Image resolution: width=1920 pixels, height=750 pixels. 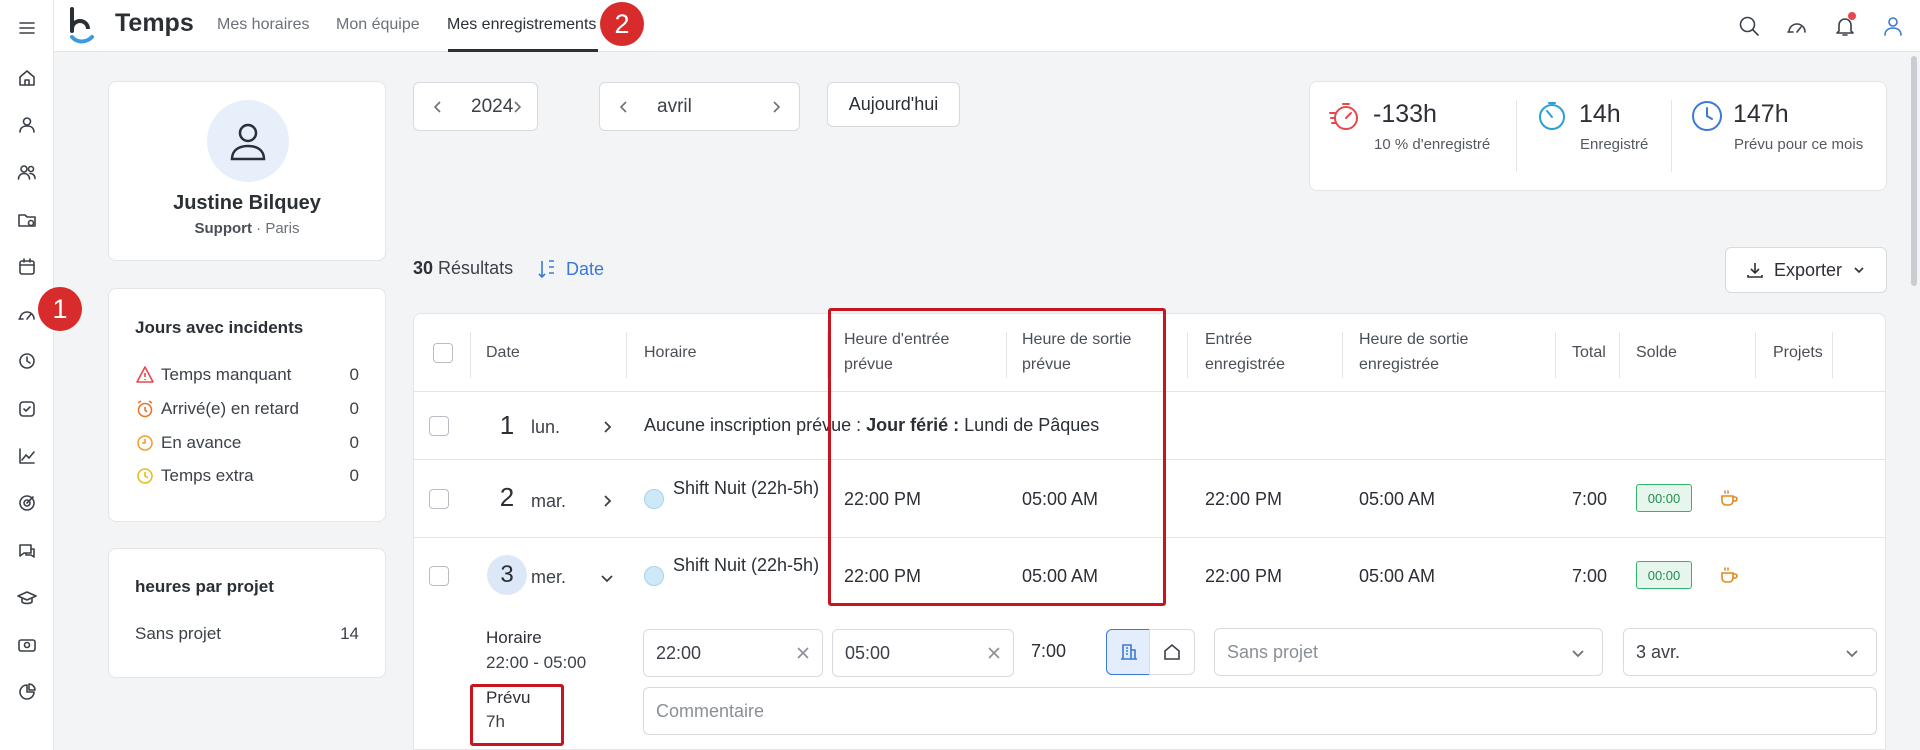 What do you see at coordinates (27, 172) in the screenshot?
I see `users-icon` at bounding box center [27, 172].